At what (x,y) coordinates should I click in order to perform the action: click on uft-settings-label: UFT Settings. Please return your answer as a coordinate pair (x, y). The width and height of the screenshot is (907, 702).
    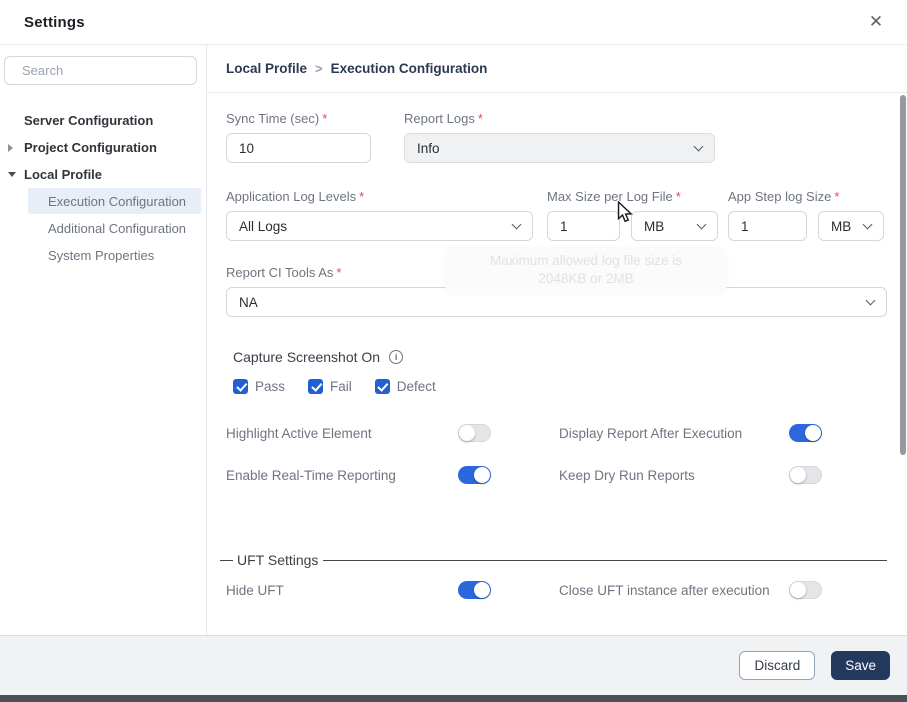
    Looking at the image, I should click on (278, 560).